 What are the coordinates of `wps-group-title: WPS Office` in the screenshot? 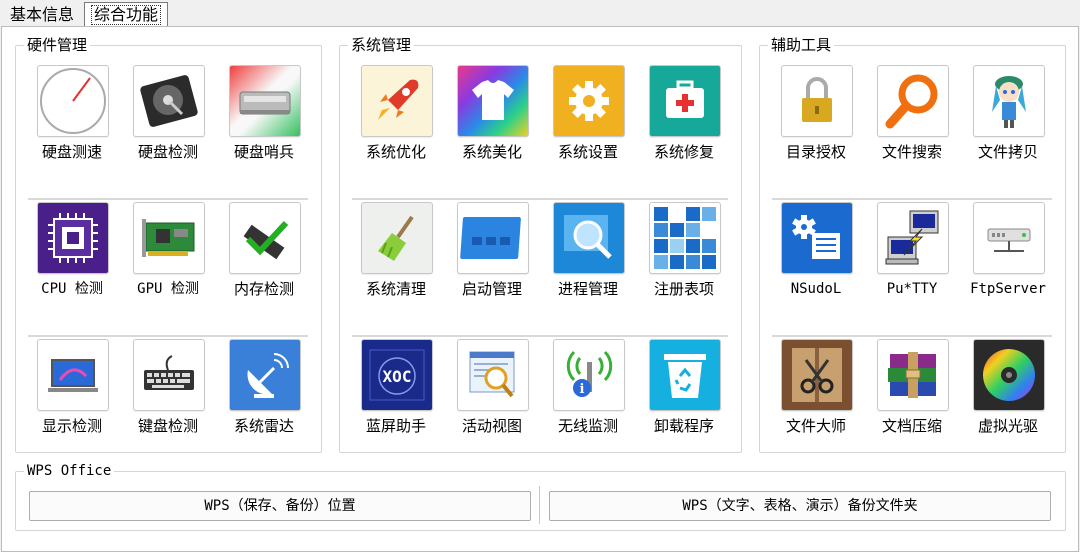 It's located at (69, 471).